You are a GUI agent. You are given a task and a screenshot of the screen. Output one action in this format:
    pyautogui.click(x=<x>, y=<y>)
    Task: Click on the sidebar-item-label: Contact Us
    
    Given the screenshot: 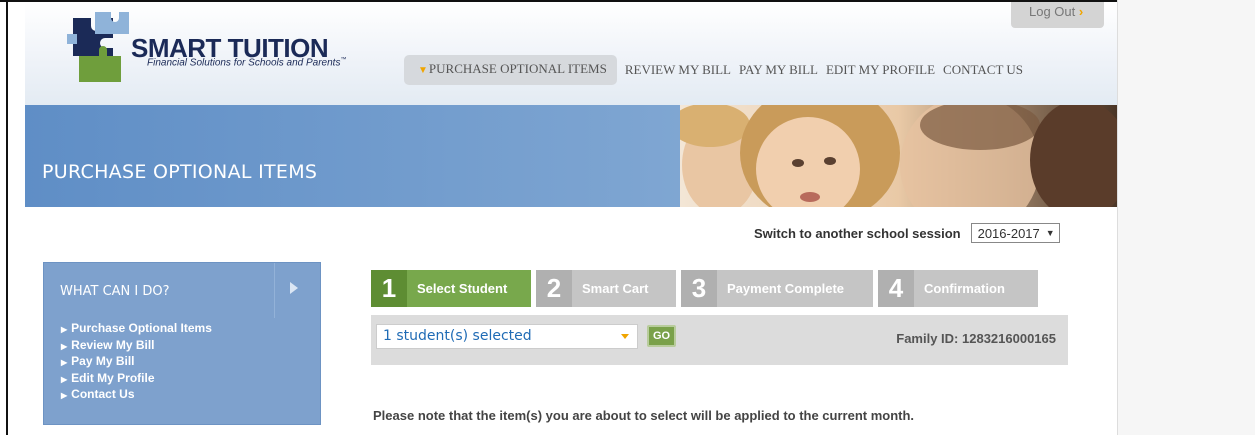 What is the action you would take?
    pyautogui.click(x=103, y=394)
    